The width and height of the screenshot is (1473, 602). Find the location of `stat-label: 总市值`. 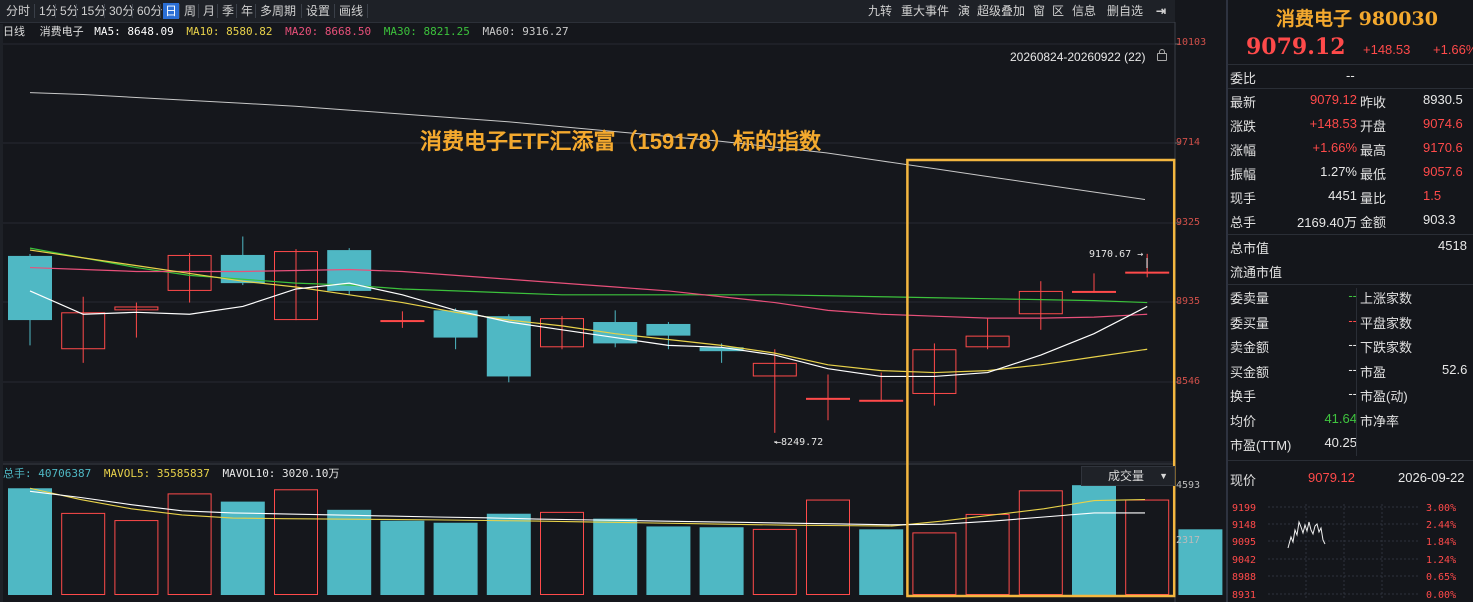

stat-label: 总市值 is located at coordinates (1250, 248).